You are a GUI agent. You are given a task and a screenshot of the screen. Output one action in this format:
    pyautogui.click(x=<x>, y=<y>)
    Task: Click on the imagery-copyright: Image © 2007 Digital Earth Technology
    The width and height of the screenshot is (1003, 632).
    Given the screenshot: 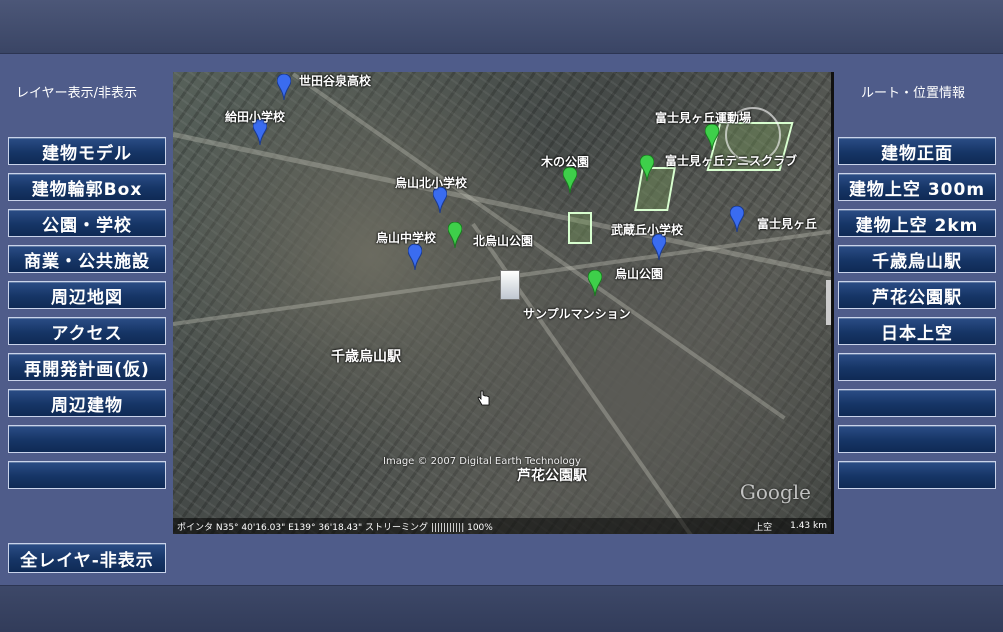 What is the action you would take?
    pyautogui.click(x=482, y=461)
    